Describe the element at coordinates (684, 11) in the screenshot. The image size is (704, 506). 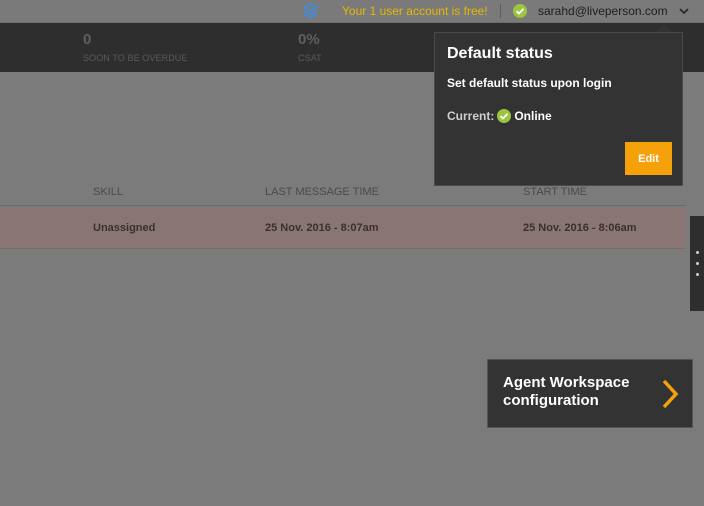
I see `chevron-down-icon` at that location.